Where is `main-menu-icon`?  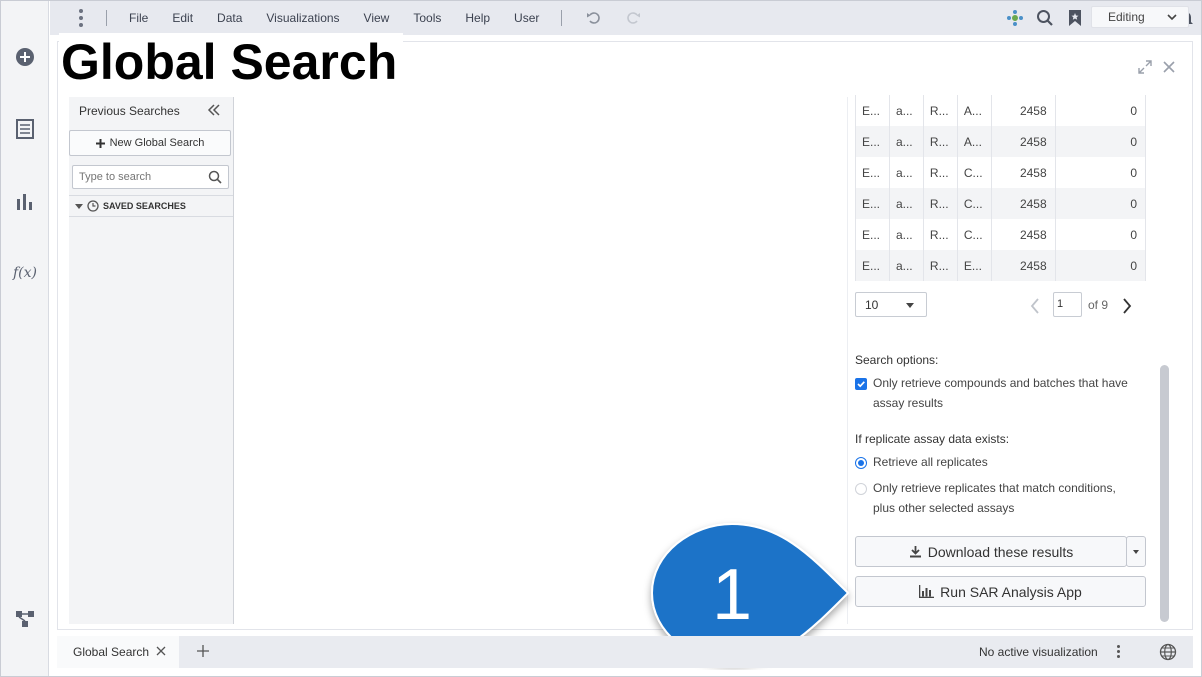
main-menu-icon is located at coordinates (81, 18).